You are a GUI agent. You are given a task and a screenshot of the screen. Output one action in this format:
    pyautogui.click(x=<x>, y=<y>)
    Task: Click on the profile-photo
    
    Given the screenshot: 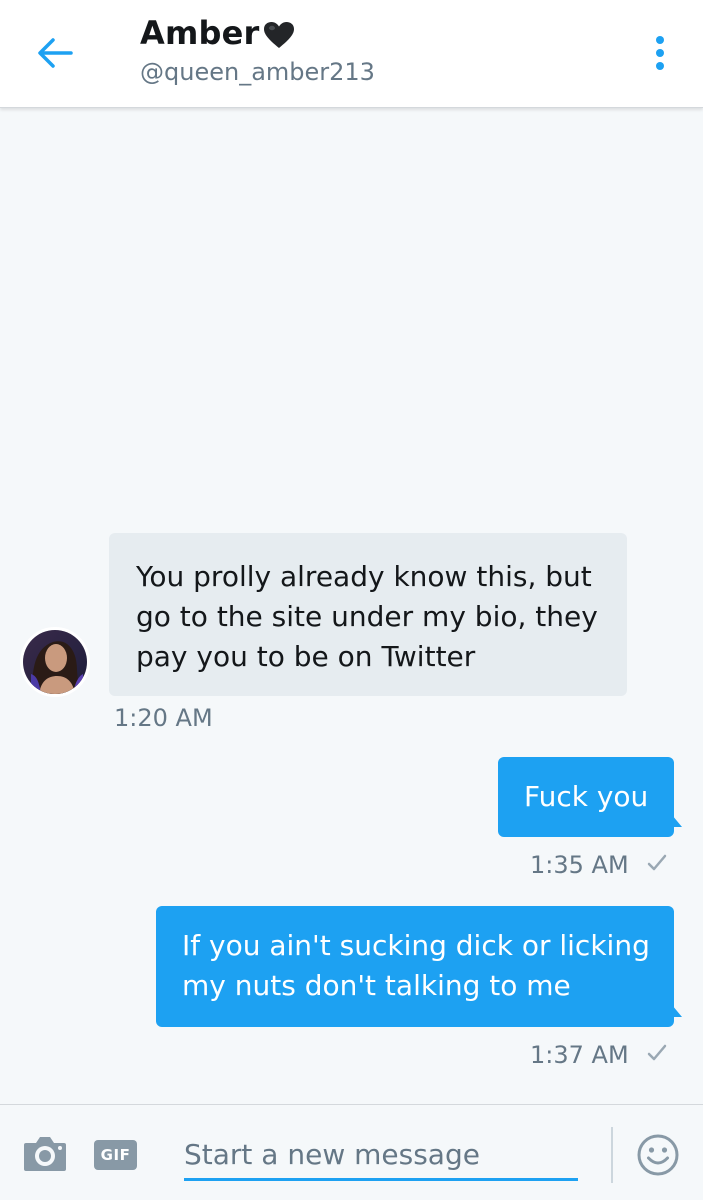 What is the action you would take?
    pyautogui.click(x=55, y=662)
    